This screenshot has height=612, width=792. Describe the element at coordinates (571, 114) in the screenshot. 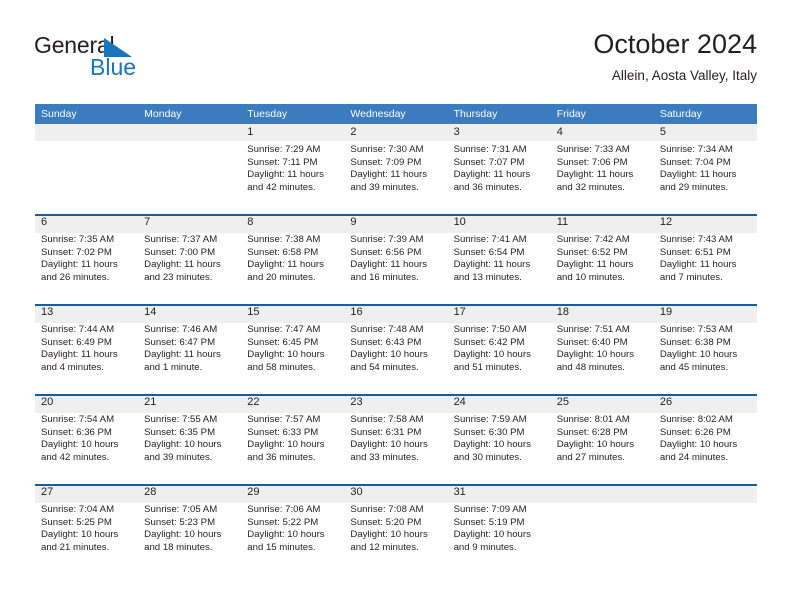

I see `weekday-header-friday: Friday` at that location.